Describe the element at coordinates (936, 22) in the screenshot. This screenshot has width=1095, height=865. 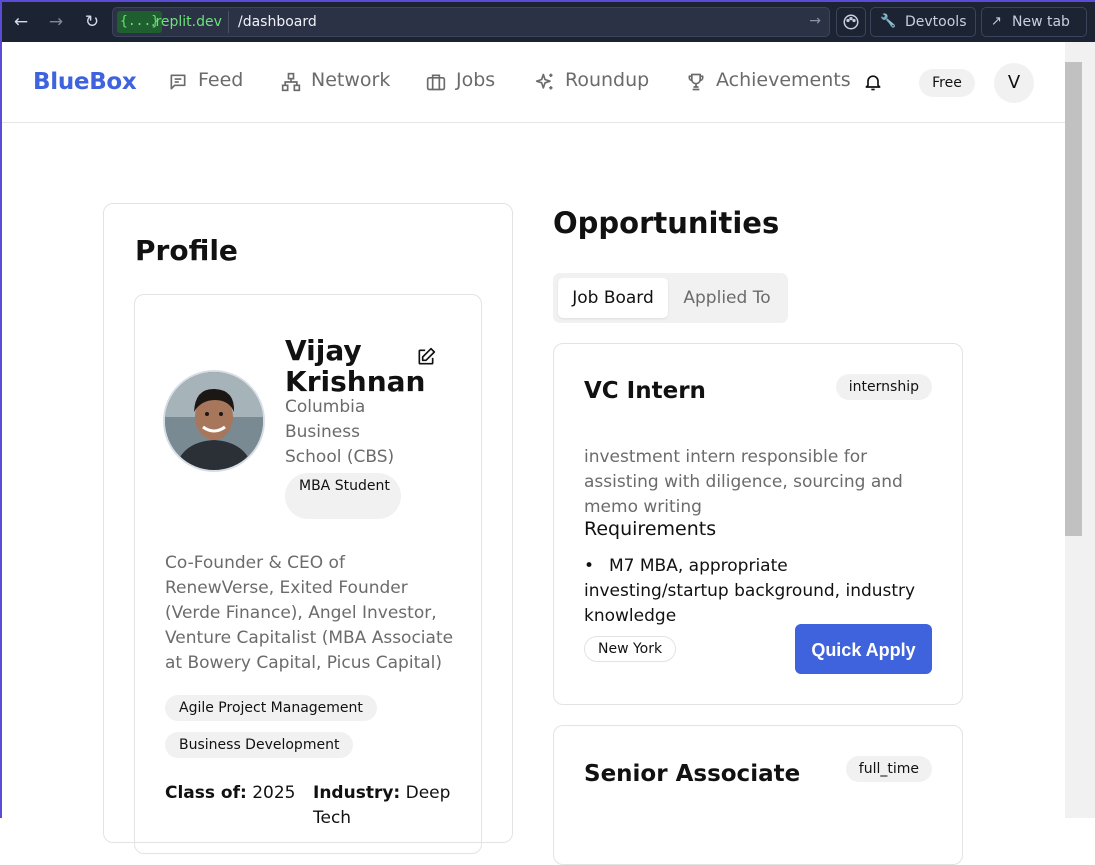
I see `devtools-label: Devtools` at that location.